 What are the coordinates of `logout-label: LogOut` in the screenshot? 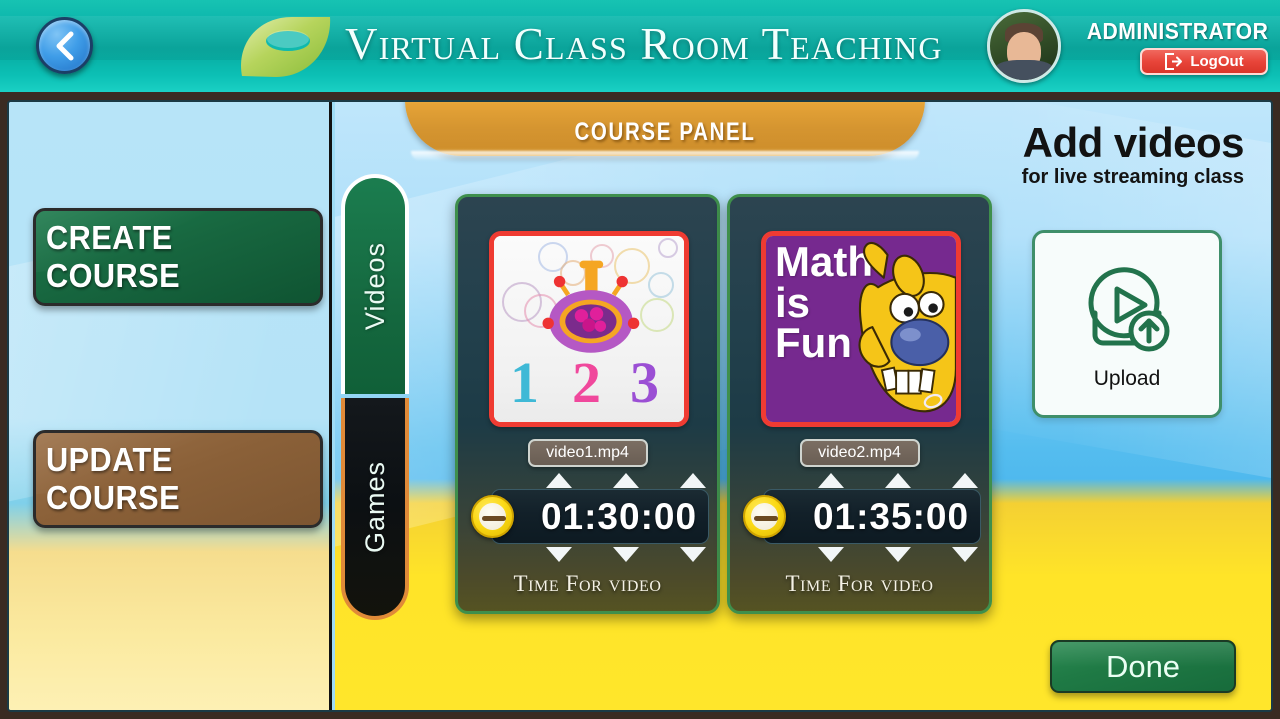 It's located at (1217, 61).